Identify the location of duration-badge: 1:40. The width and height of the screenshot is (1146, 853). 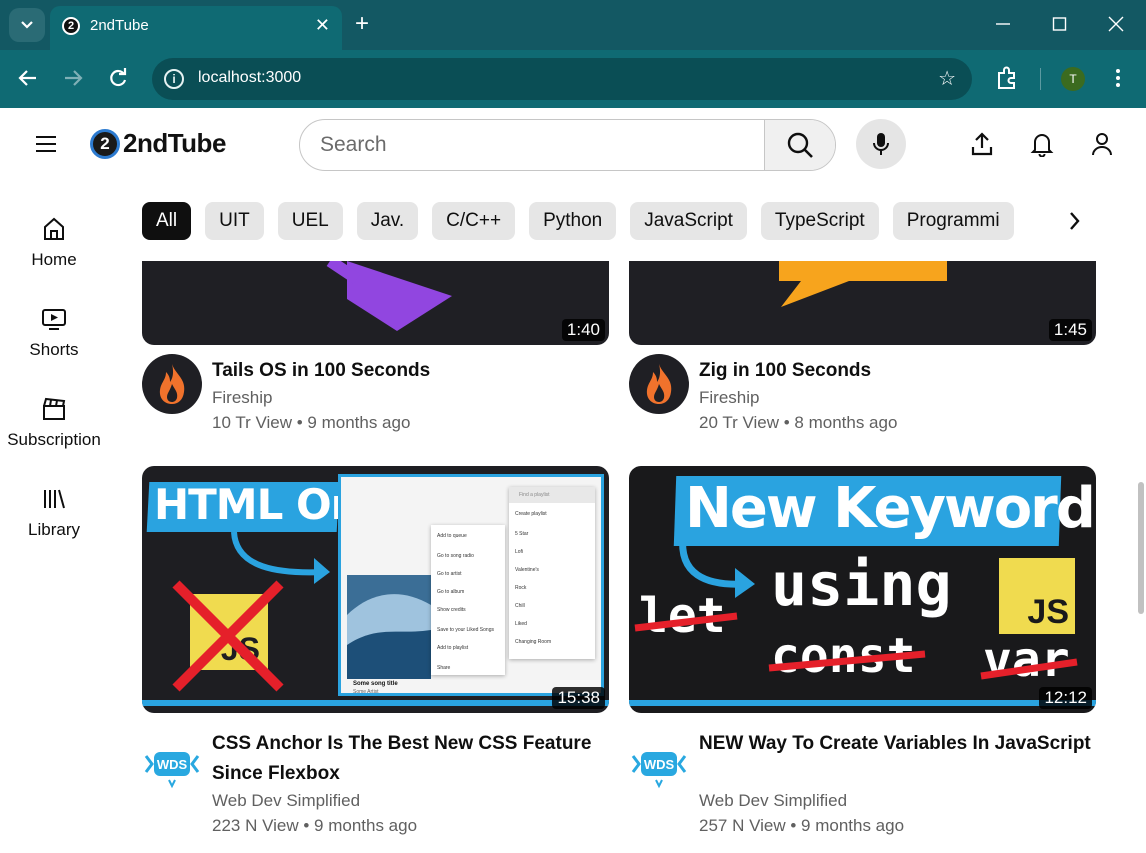
(583, 330).